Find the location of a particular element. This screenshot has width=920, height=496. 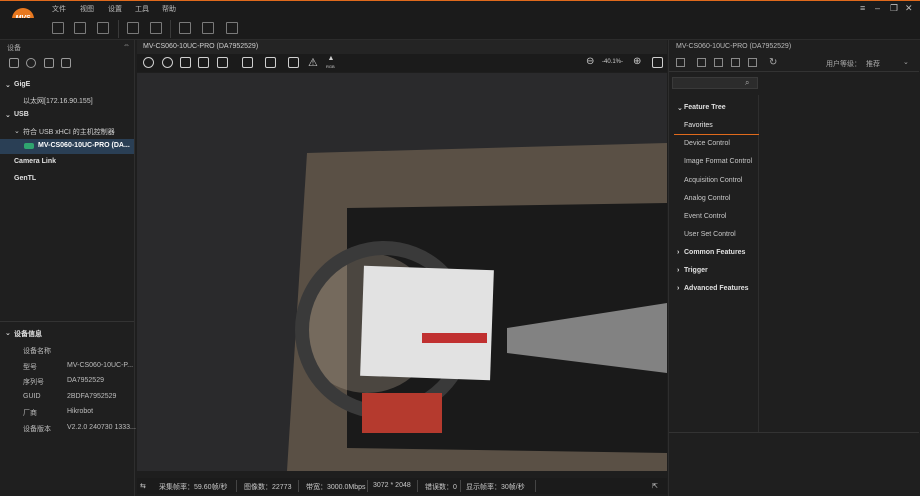

minimize-icon: – is located at coordinates (877, 8).